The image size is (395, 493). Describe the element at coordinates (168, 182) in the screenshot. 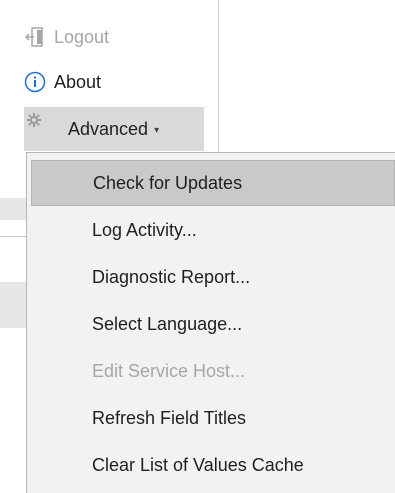

I see `menu-item-label: Check for Updates` at that location.